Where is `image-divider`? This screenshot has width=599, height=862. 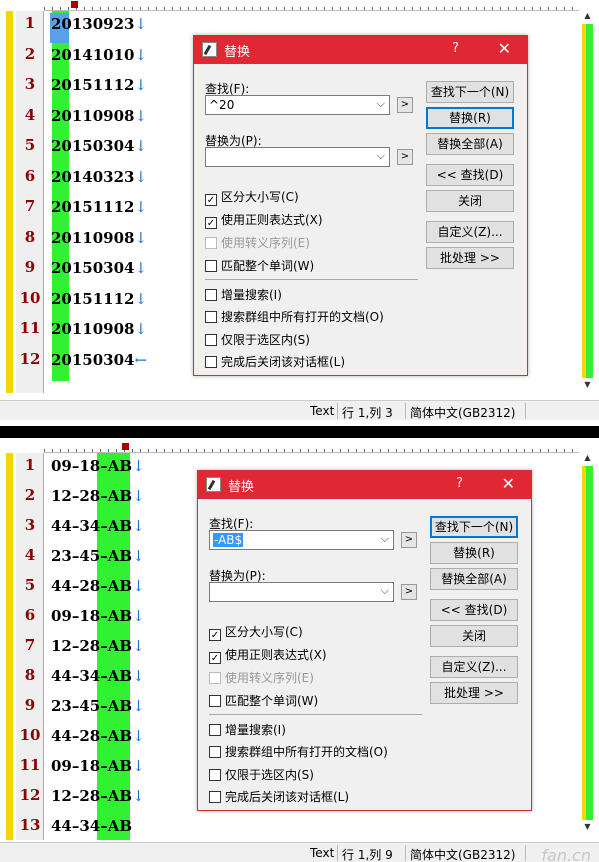 image-divider is located at coordinates (299, 432).